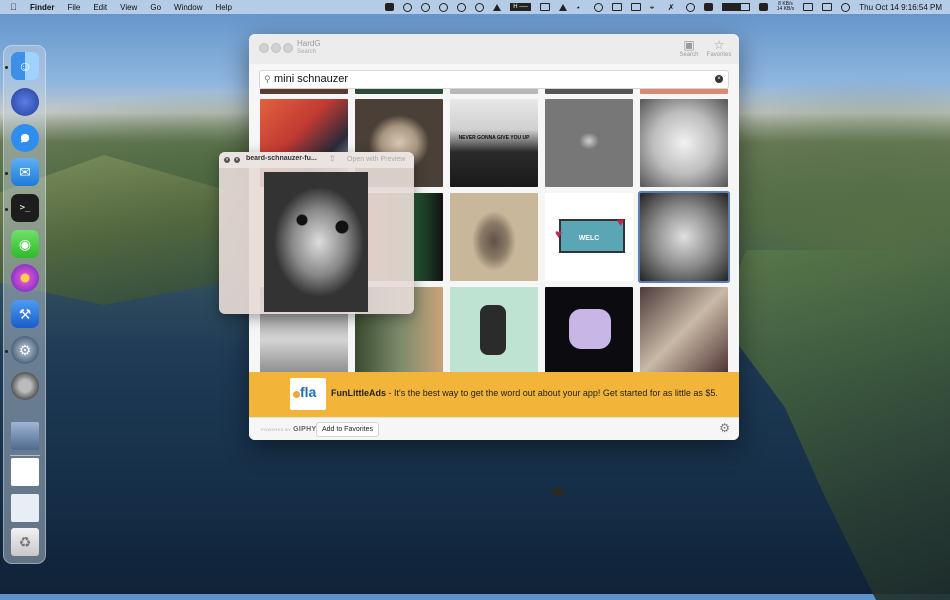 The height and width of the screenshot is (600, 950). Describe the element at coordinates (462, 7) in the screenshot. I see `refresh-status-icon` at that location.